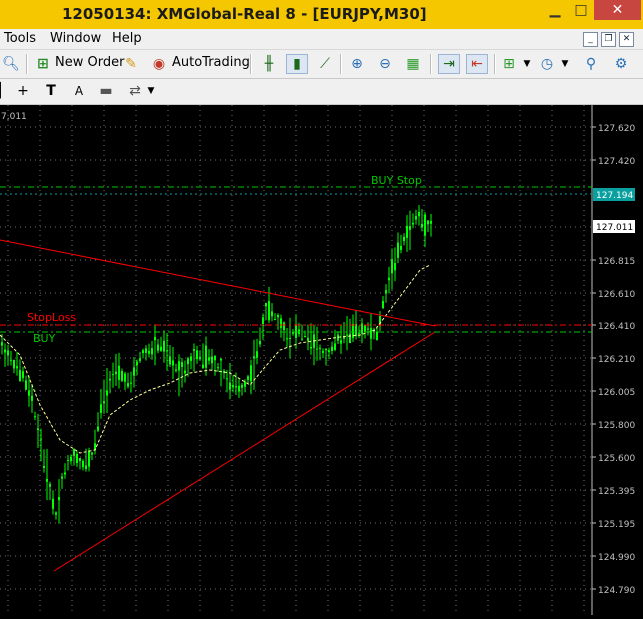  I want to click on new-order-icon: ⊞, so click(43, 64).